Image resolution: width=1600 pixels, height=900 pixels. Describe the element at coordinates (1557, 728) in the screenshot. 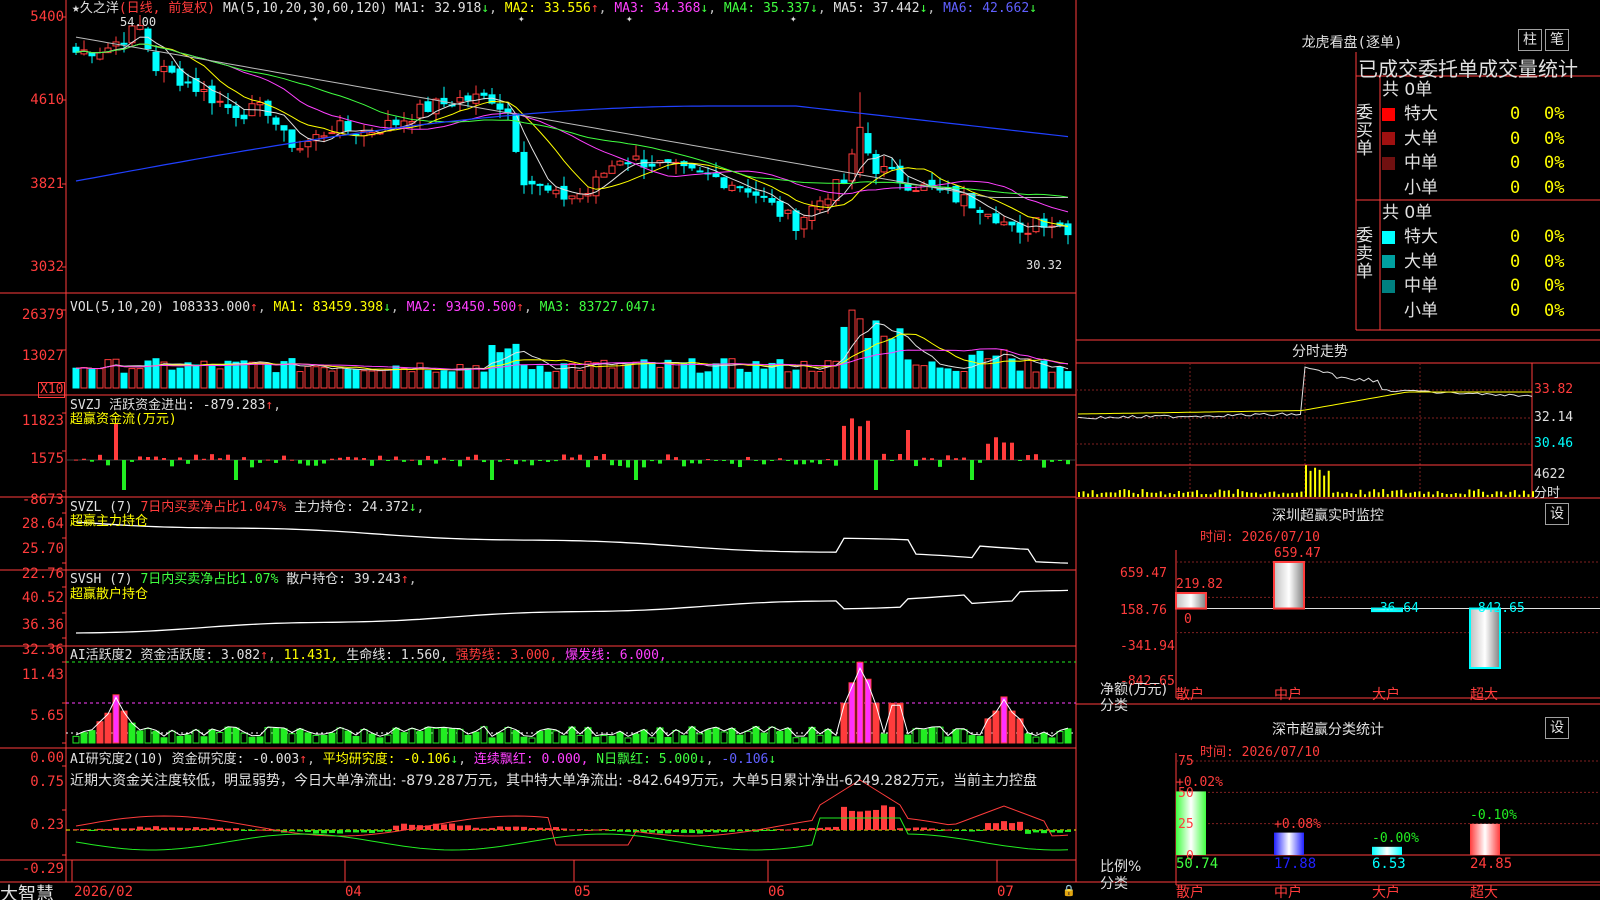

I see `cls-stats-settings-button: 设` at that location.